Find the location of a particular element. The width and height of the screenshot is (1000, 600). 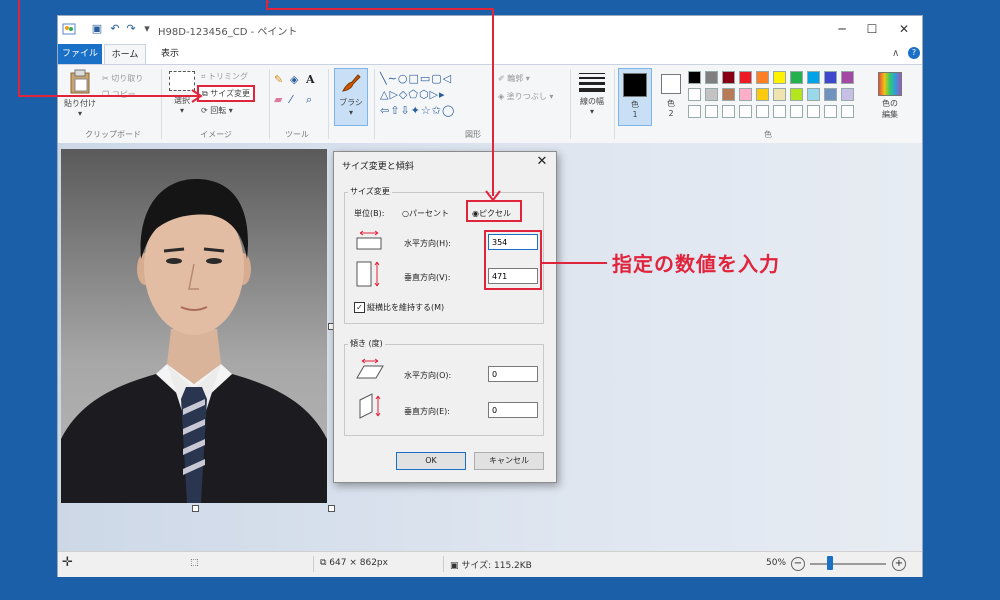

color1-button: 色 1 is located at coordinates (635, 97).